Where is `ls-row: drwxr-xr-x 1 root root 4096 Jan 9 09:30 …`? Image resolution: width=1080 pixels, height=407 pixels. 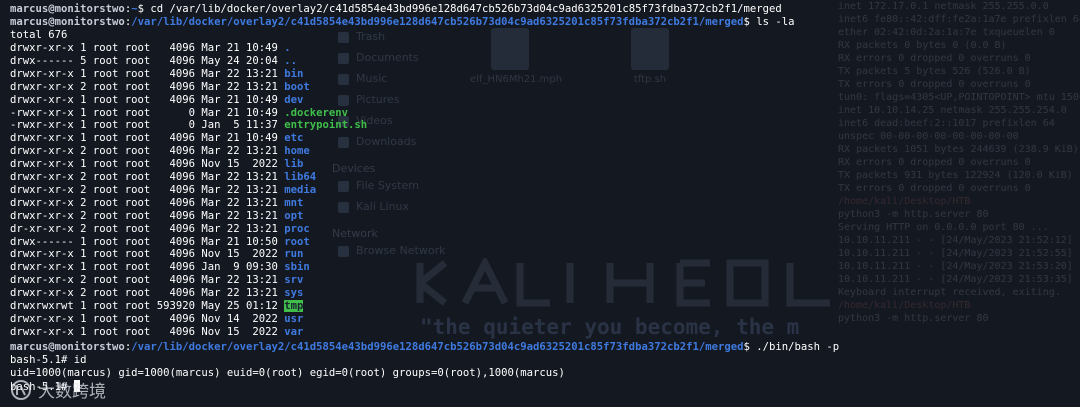 ls-row: drwxr-xr-x 1 root root 4096 Jan 9 09:30 … is located at coordinates (160, 267).